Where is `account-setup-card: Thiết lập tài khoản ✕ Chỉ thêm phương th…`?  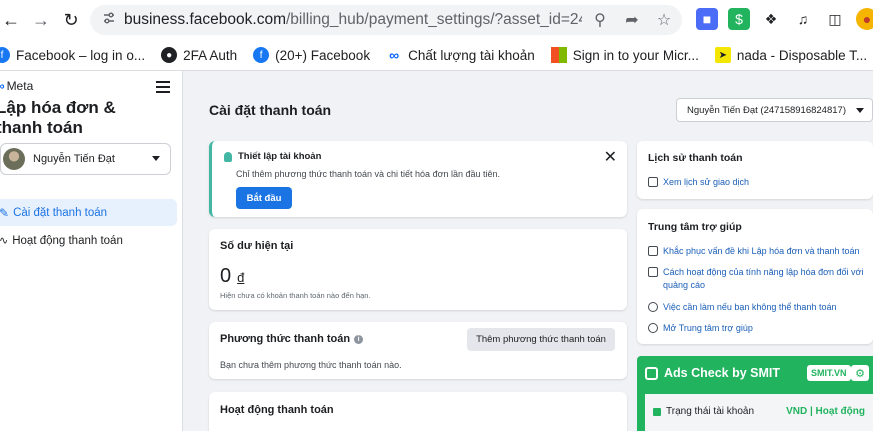
account-setup-card: Thiết lập tài khoản ✕ Chỉ thêm phương th… is located at coordinates (418, 179).